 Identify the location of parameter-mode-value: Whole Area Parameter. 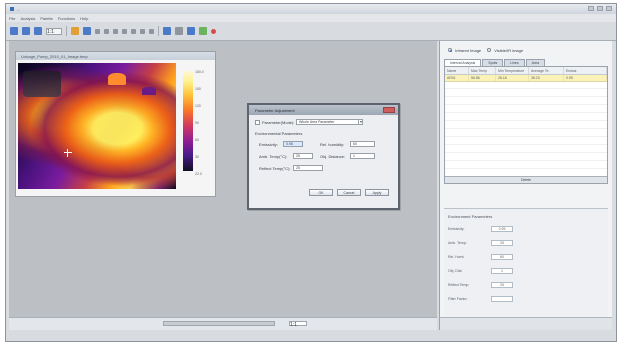
(317, 122).